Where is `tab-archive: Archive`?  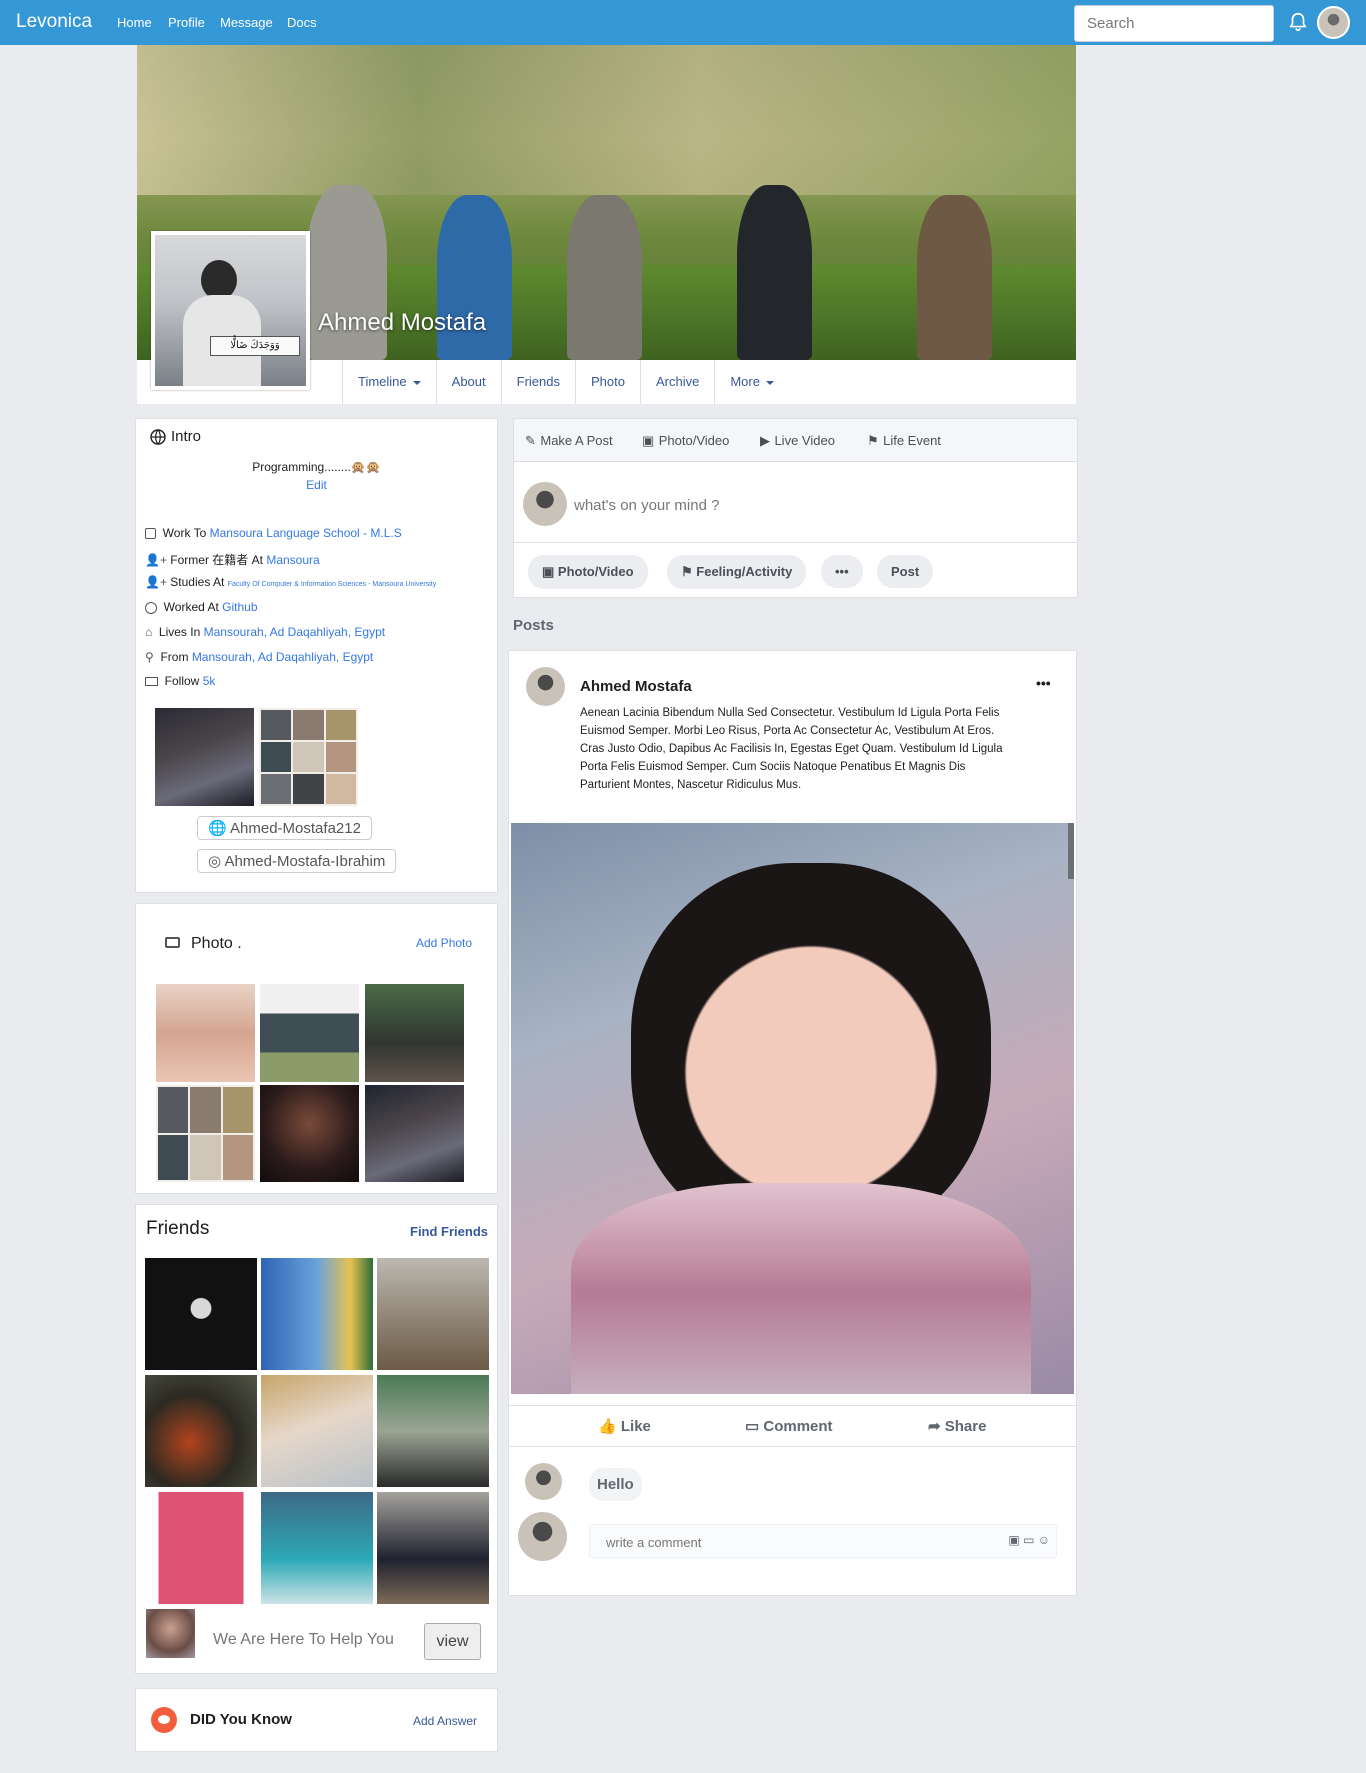
tab-archive: Archive is located at coordinates (678, 382).